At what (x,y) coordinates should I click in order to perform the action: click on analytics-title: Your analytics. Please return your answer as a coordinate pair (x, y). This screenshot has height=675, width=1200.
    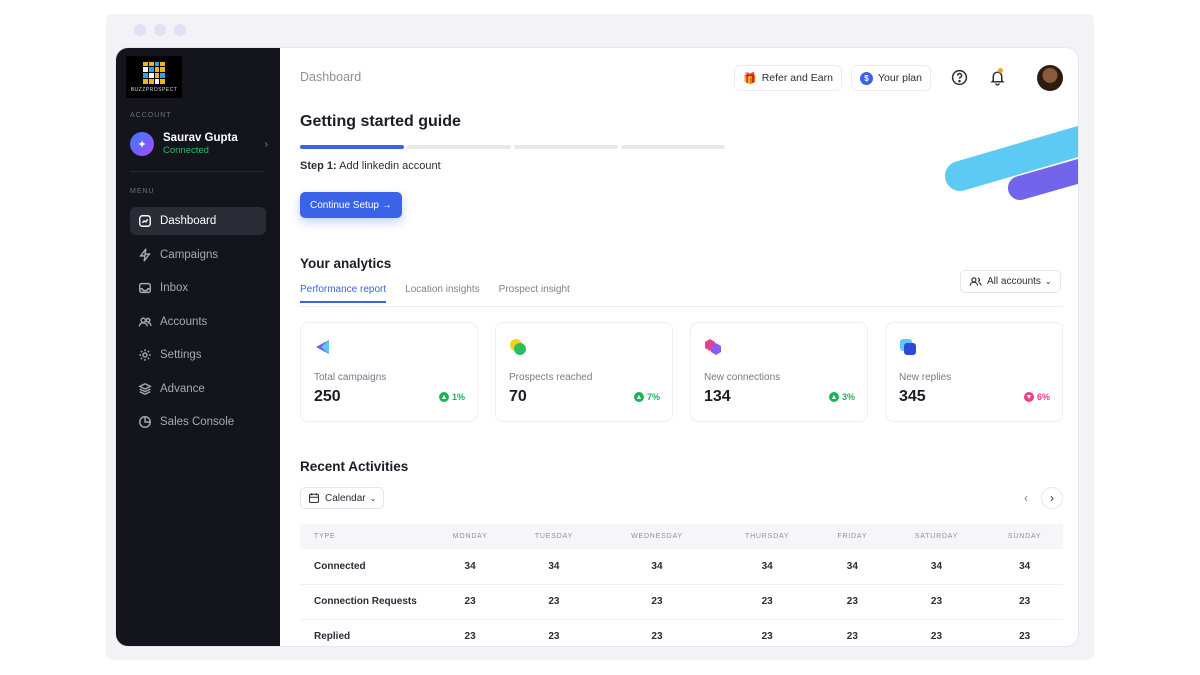
    Looking at the image, I should click on (346, 263).